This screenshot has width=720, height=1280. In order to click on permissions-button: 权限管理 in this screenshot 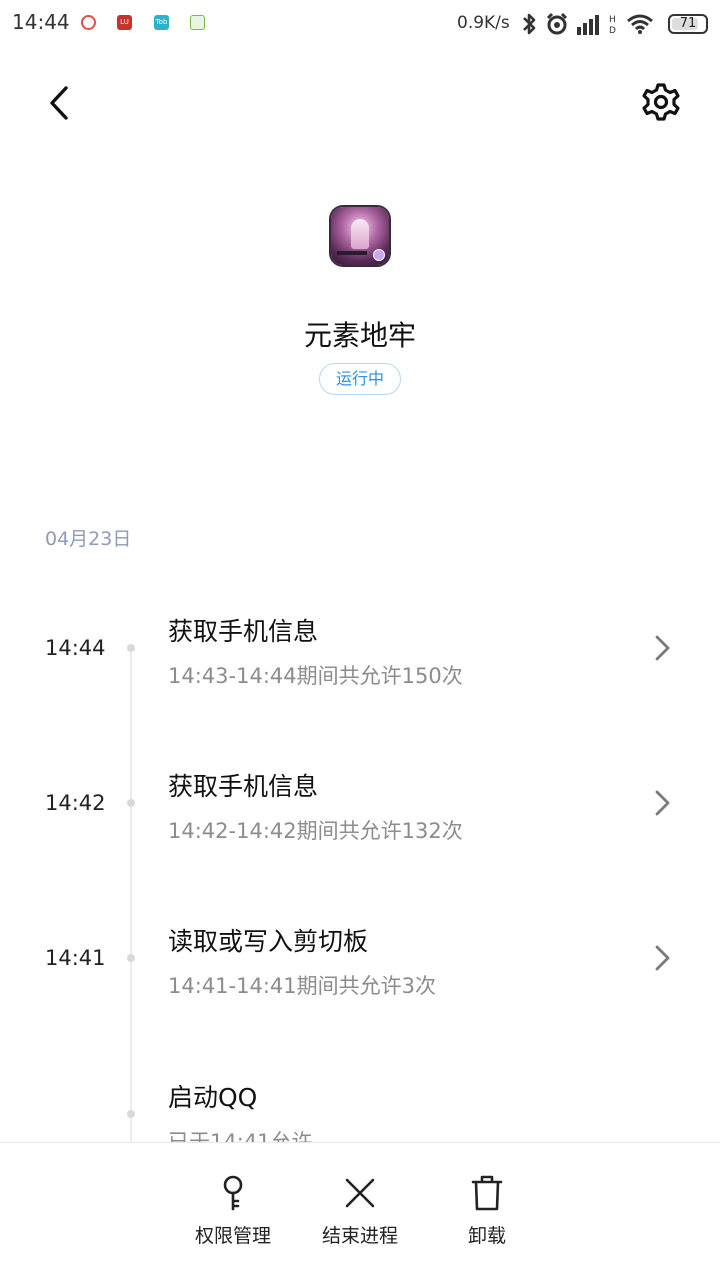, I will do `click(233, 1213)`.